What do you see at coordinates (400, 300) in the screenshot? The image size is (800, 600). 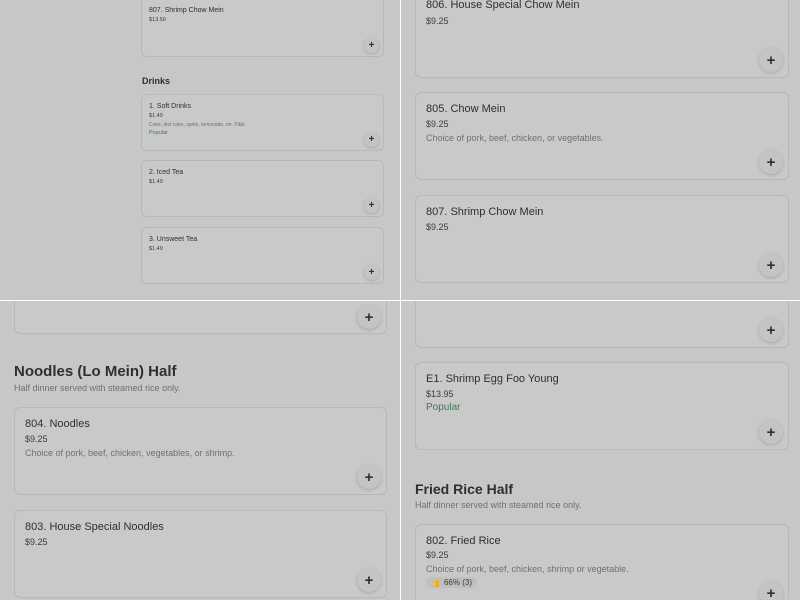 I see `horizontal-divider` at bounding box center [400, 300].